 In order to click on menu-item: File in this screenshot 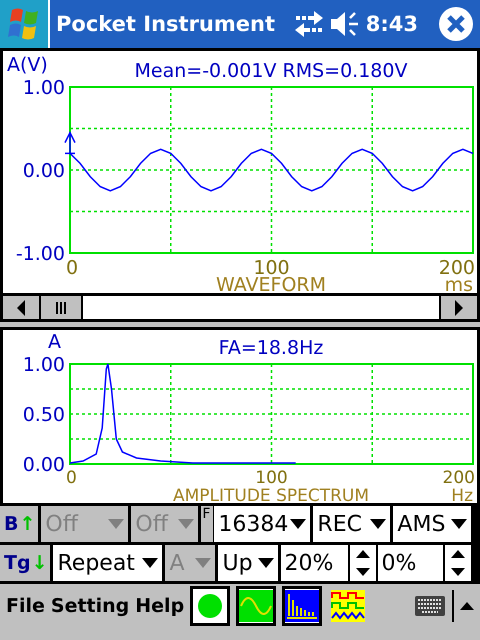, I will do `click(25, 606)`.